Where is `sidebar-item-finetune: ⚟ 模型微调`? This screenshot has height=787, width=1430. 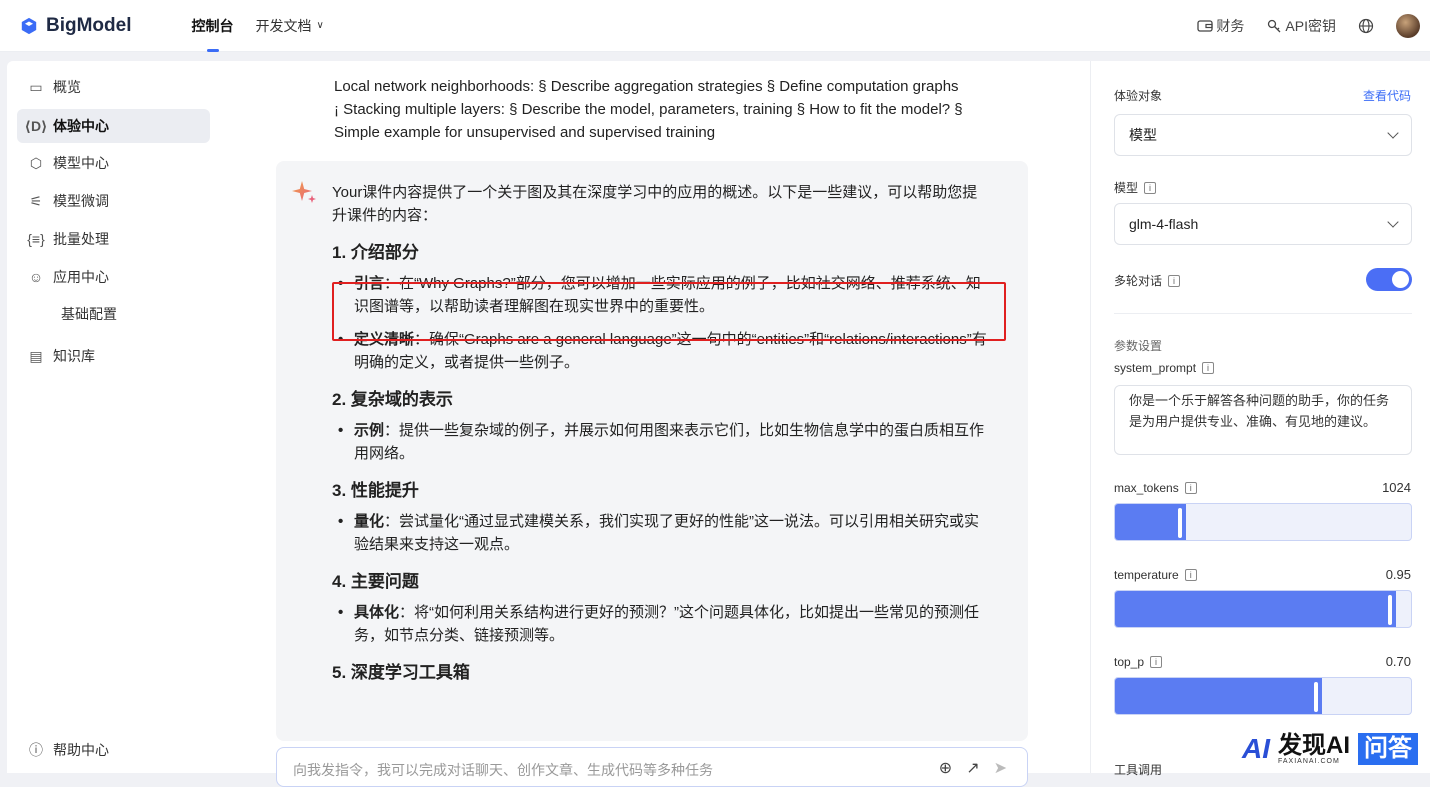
sidebar-item-finetune: ⚟ 模型微调 is located at coordinates (113, 201).